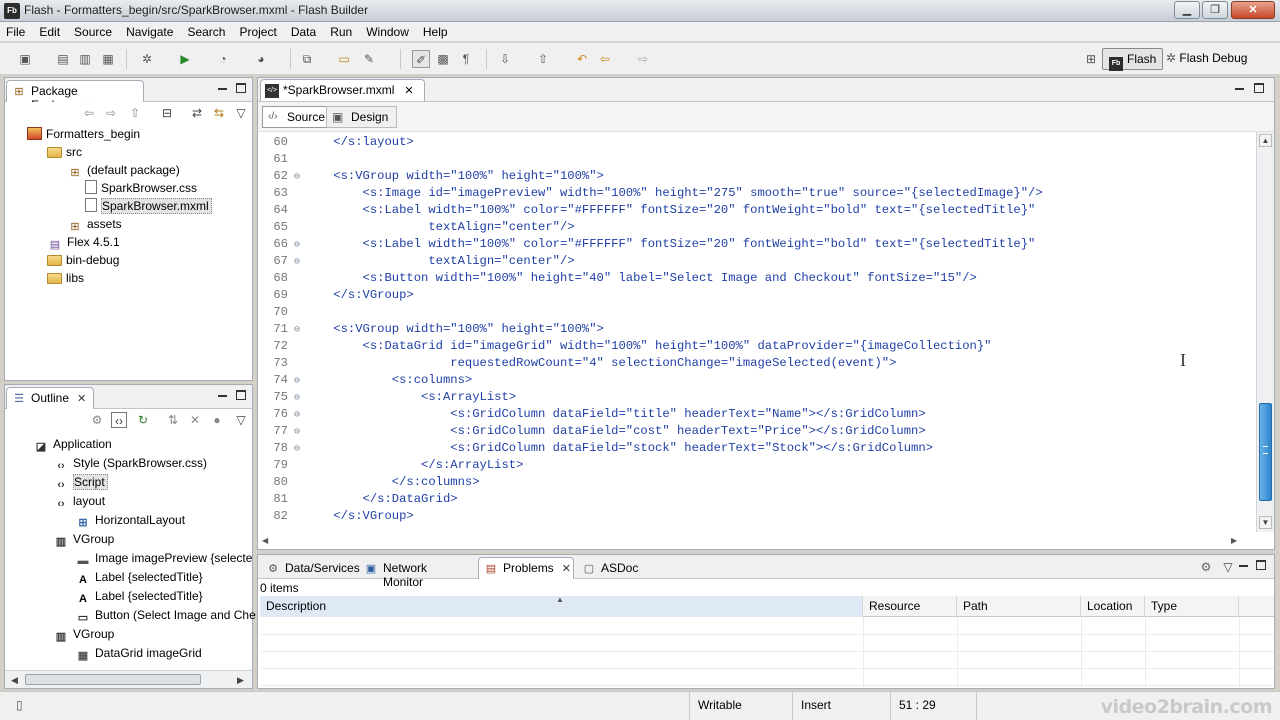  What do you see at coordinates (342, 90) in the screenshot?
I see `tab-sparkbrowser-mxml: </> *SparkBrowser.mxml ✕` at bounding box center [342, 90].